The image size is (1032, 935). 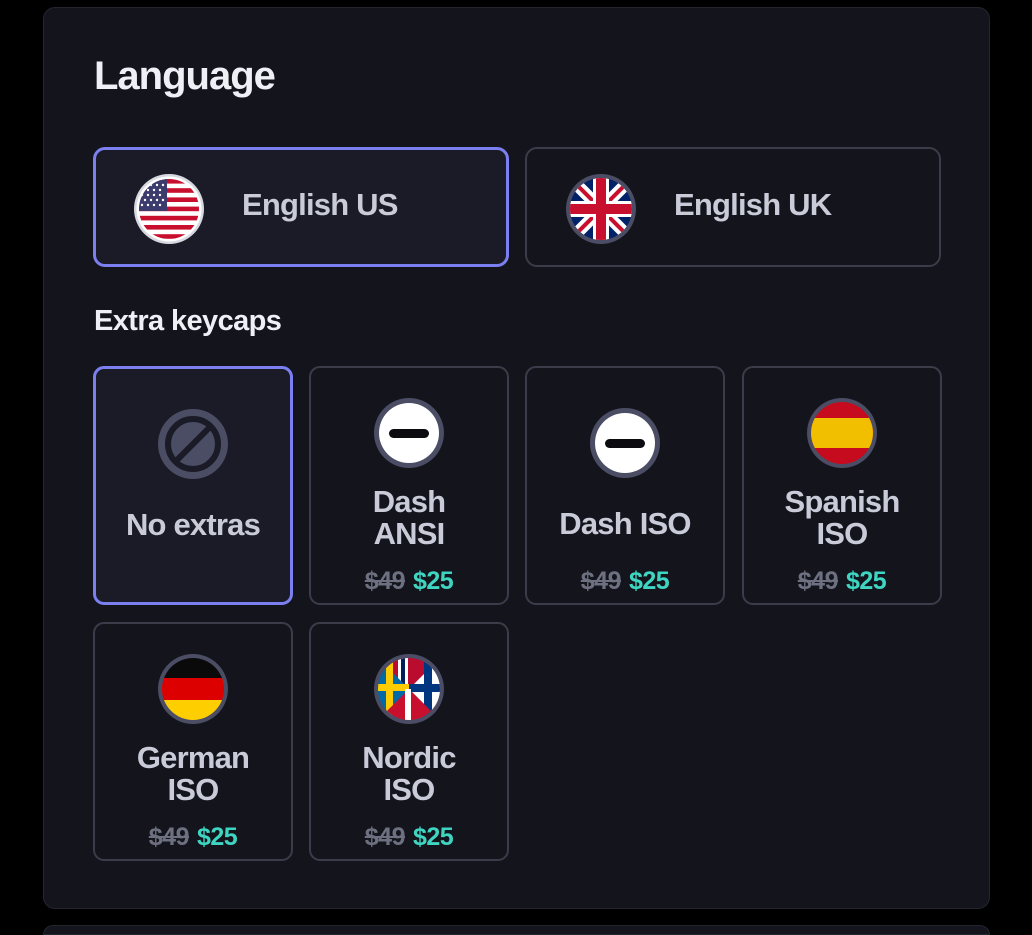 I want to click on us-flag-icon, so click(x=169, y=209).